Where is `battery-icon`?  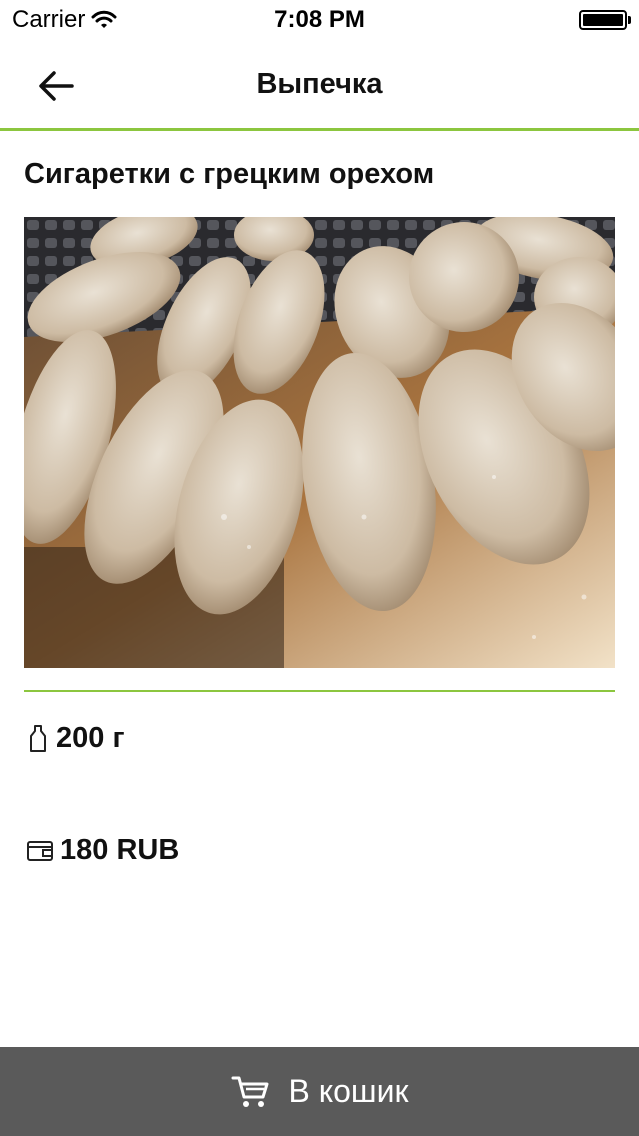
battery-icon is located at coordinates (605, 20).